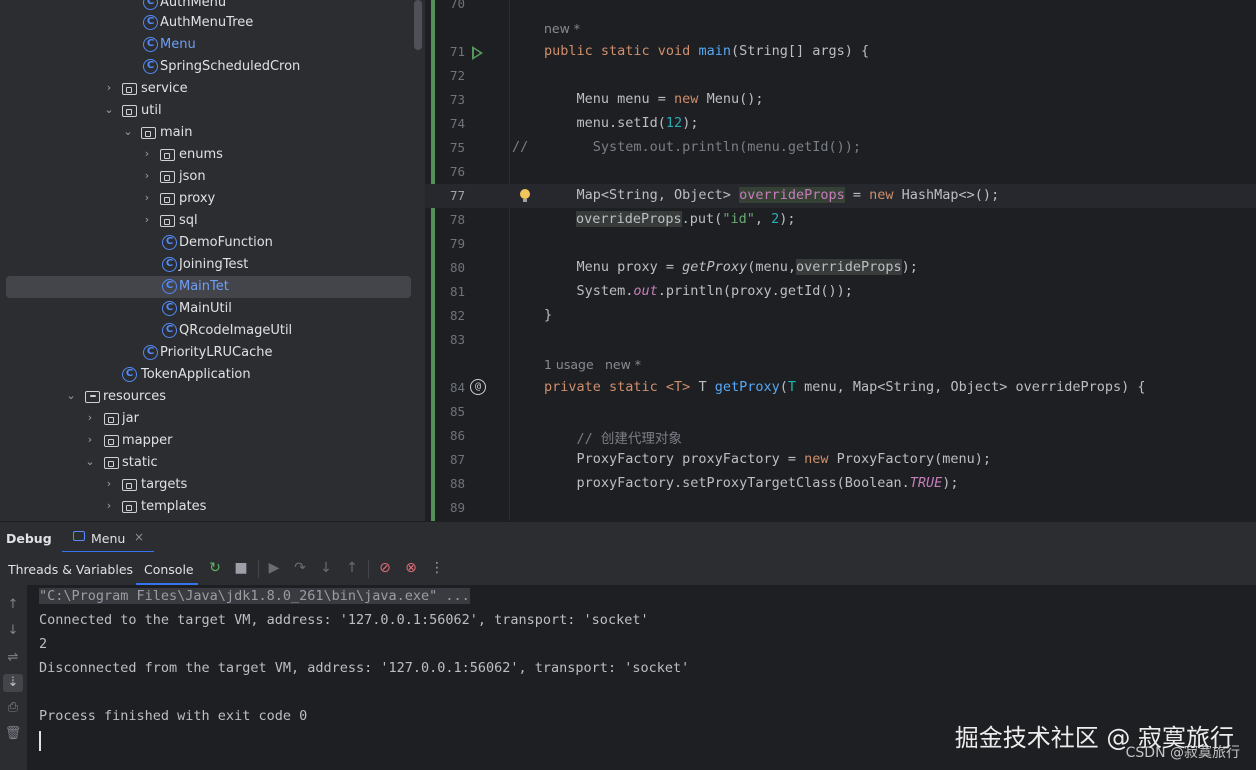  What do you see at coordinates (205, 485) in the screenshot?
I see `tree-item-targets: › targets` at bounding box center [205, 485].